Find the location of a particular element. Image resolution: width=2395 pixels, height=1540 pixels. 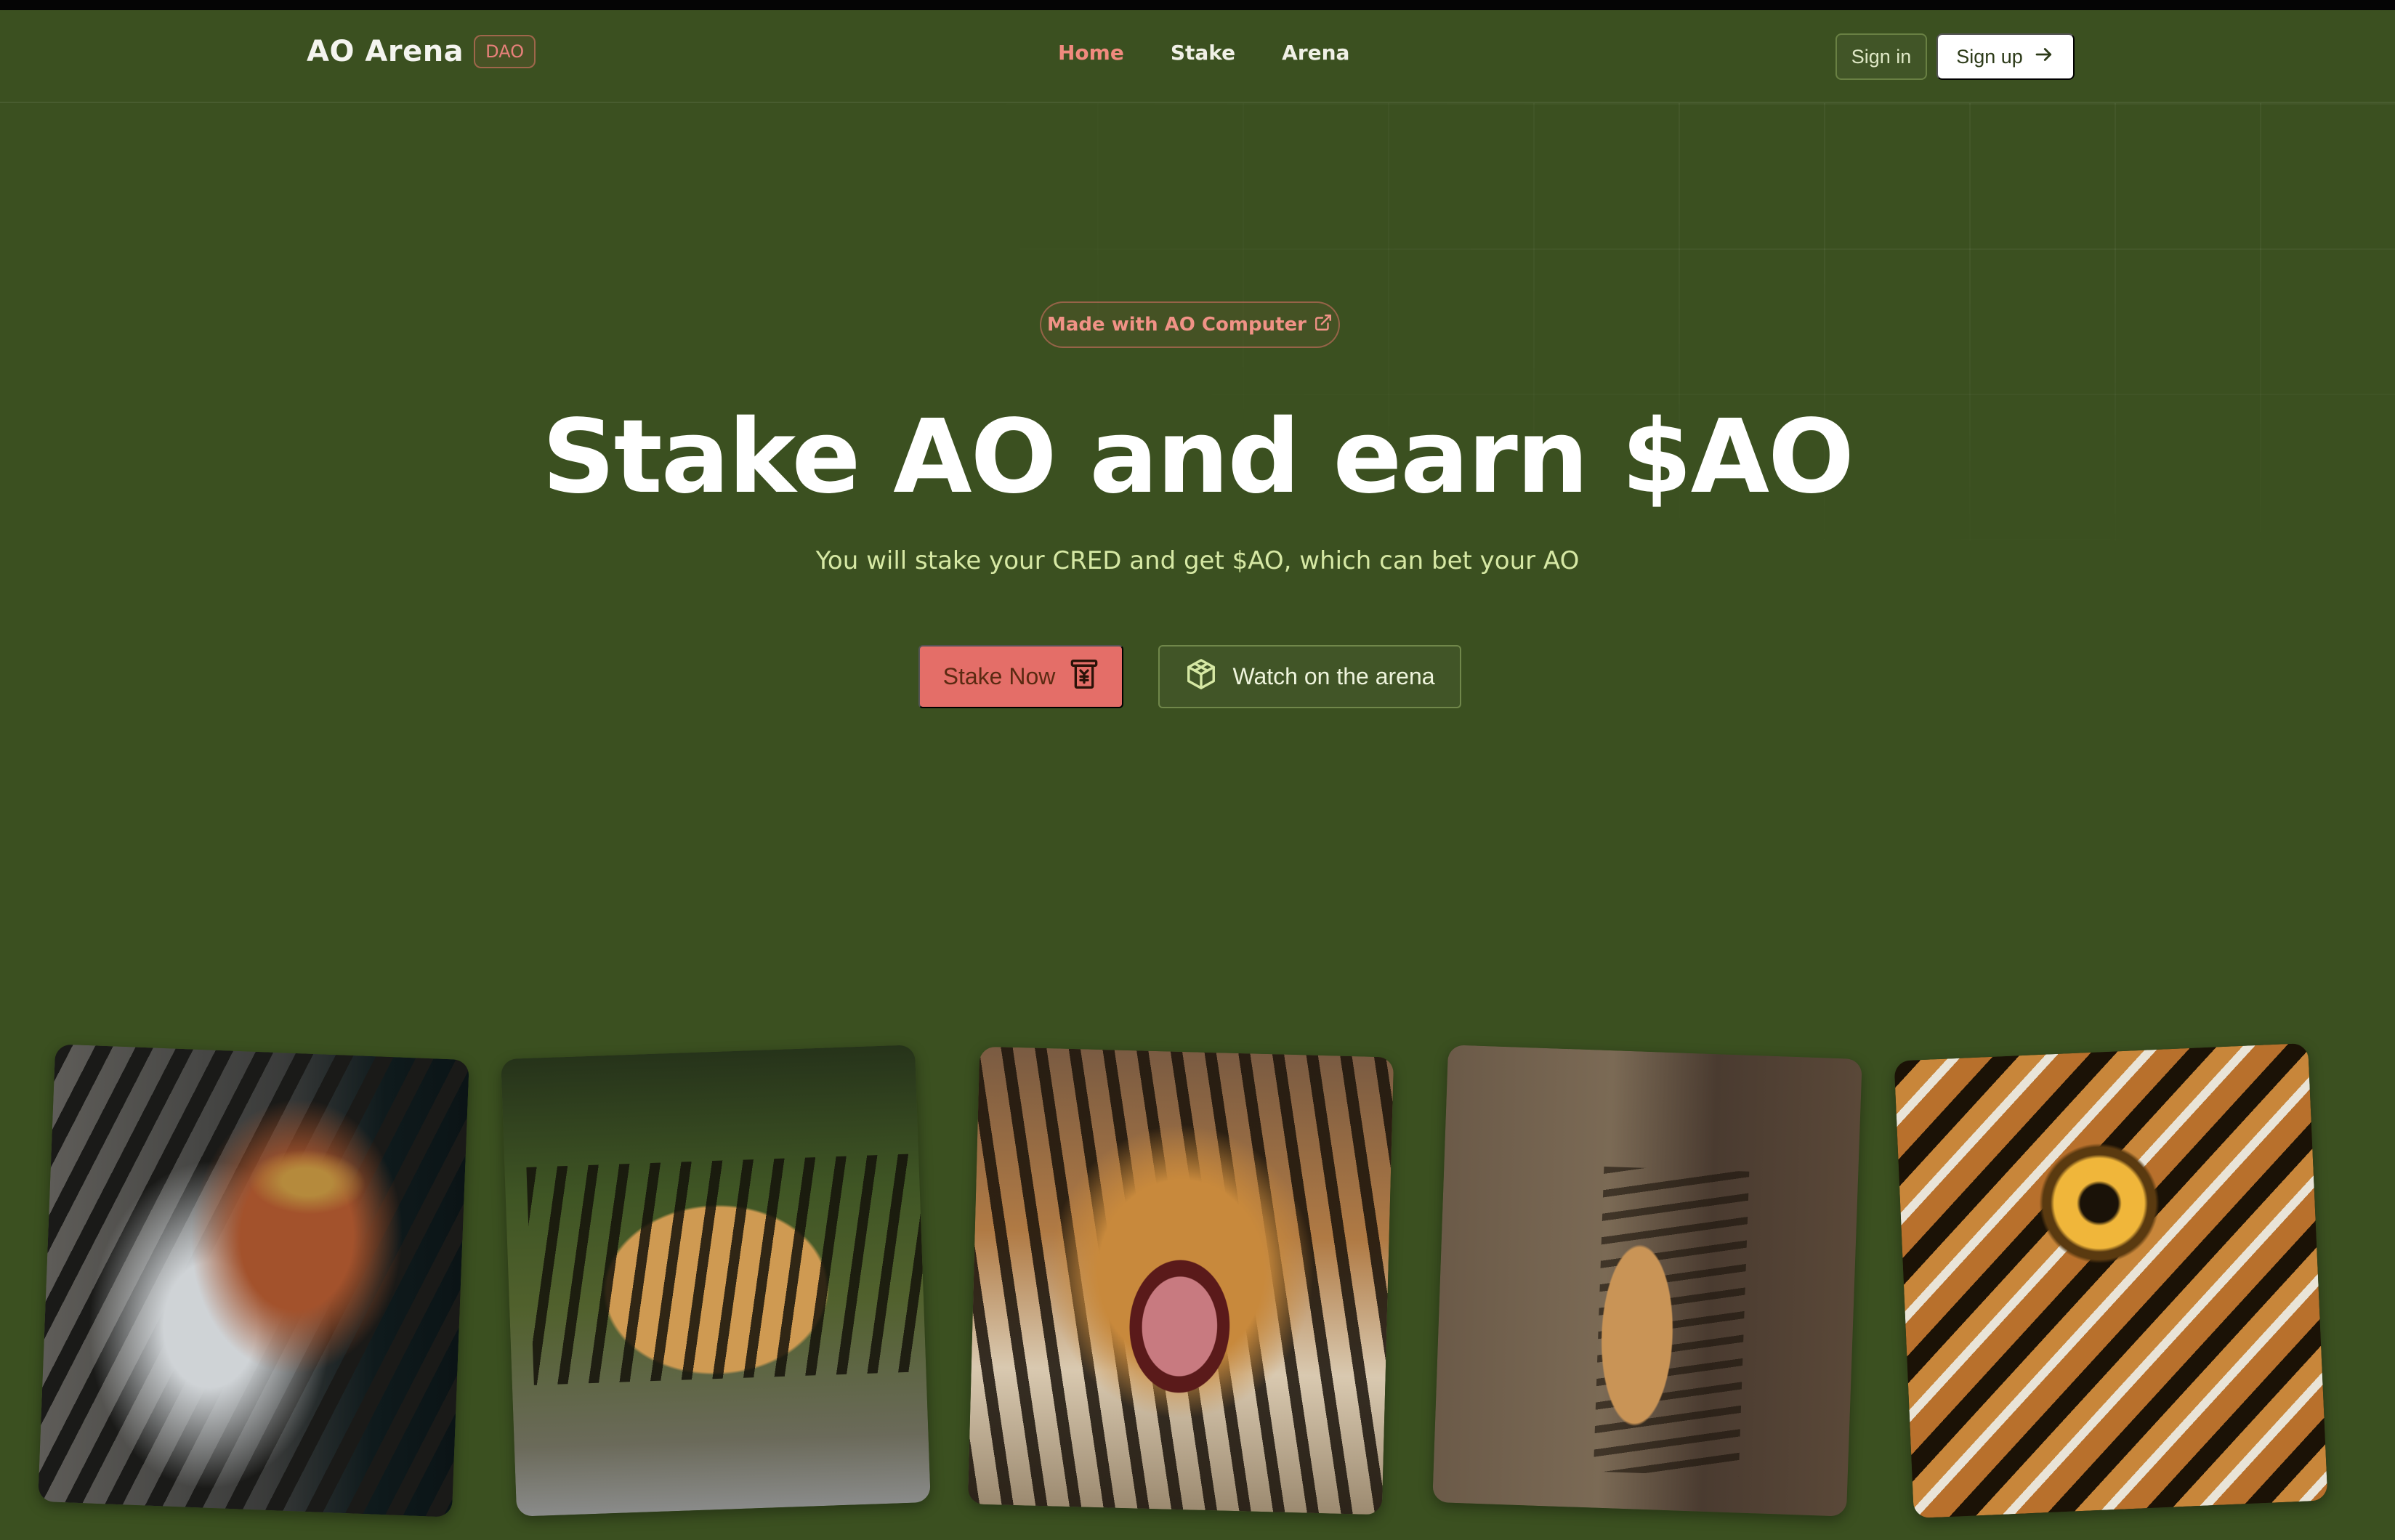

hero-title: Stake AO and earn $AO is located at coordinates (1198, 457).